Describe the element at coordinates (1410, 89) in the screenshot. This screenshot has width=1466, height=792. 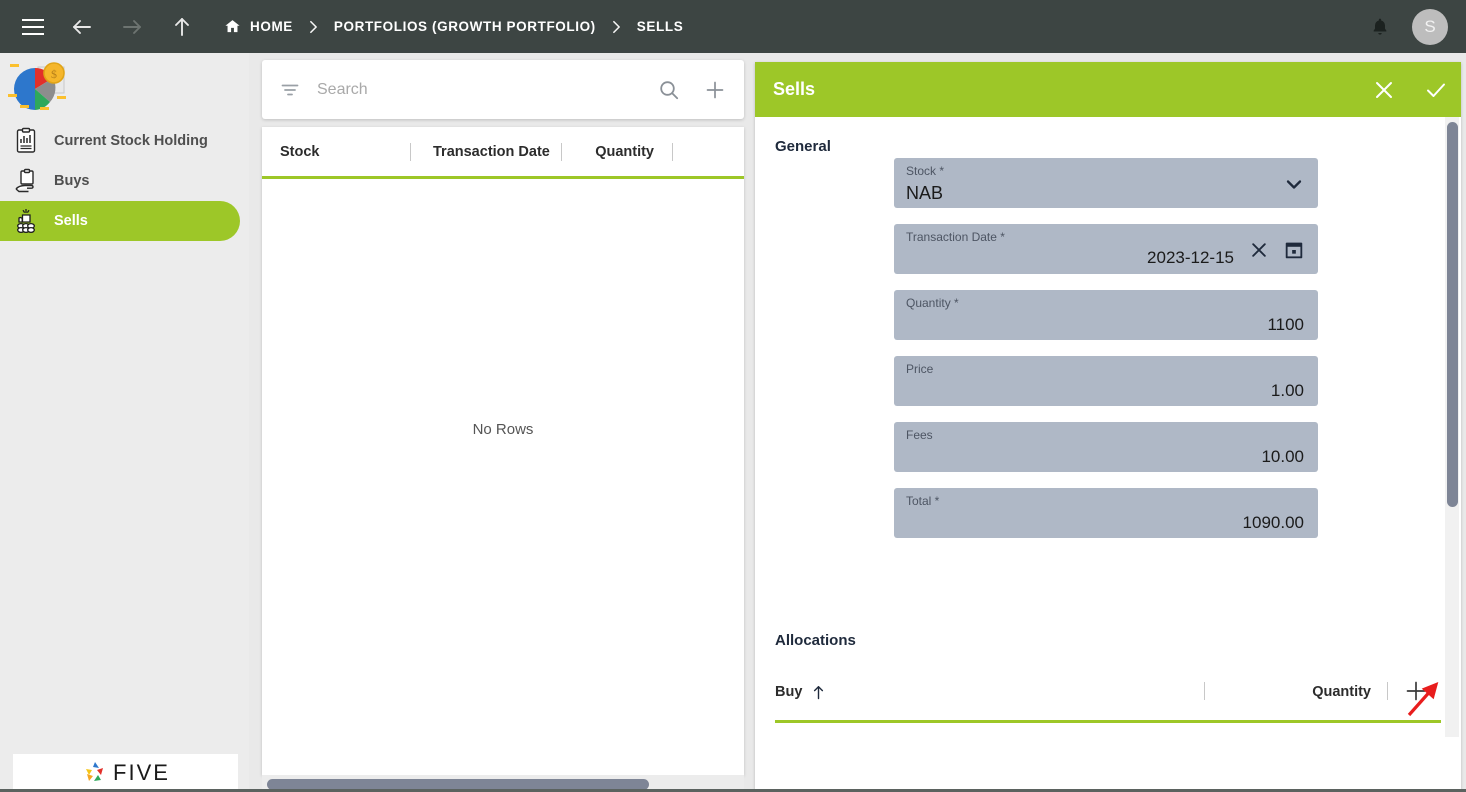
I see `form-header-actions` at that location.